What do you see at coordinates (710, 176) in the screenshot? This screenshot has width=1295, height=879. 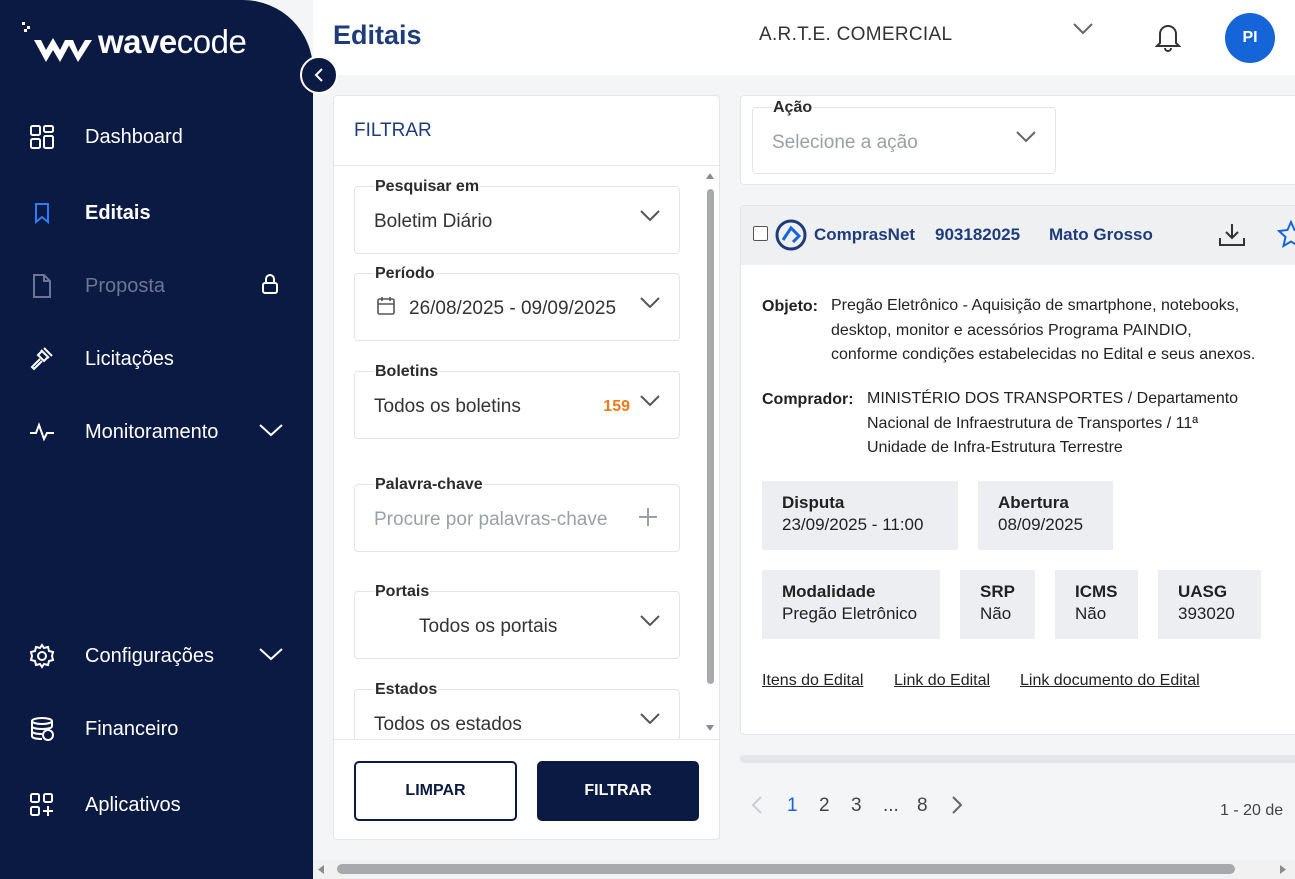 I see `scroll-up-icon` at bounding box center [710, 176].